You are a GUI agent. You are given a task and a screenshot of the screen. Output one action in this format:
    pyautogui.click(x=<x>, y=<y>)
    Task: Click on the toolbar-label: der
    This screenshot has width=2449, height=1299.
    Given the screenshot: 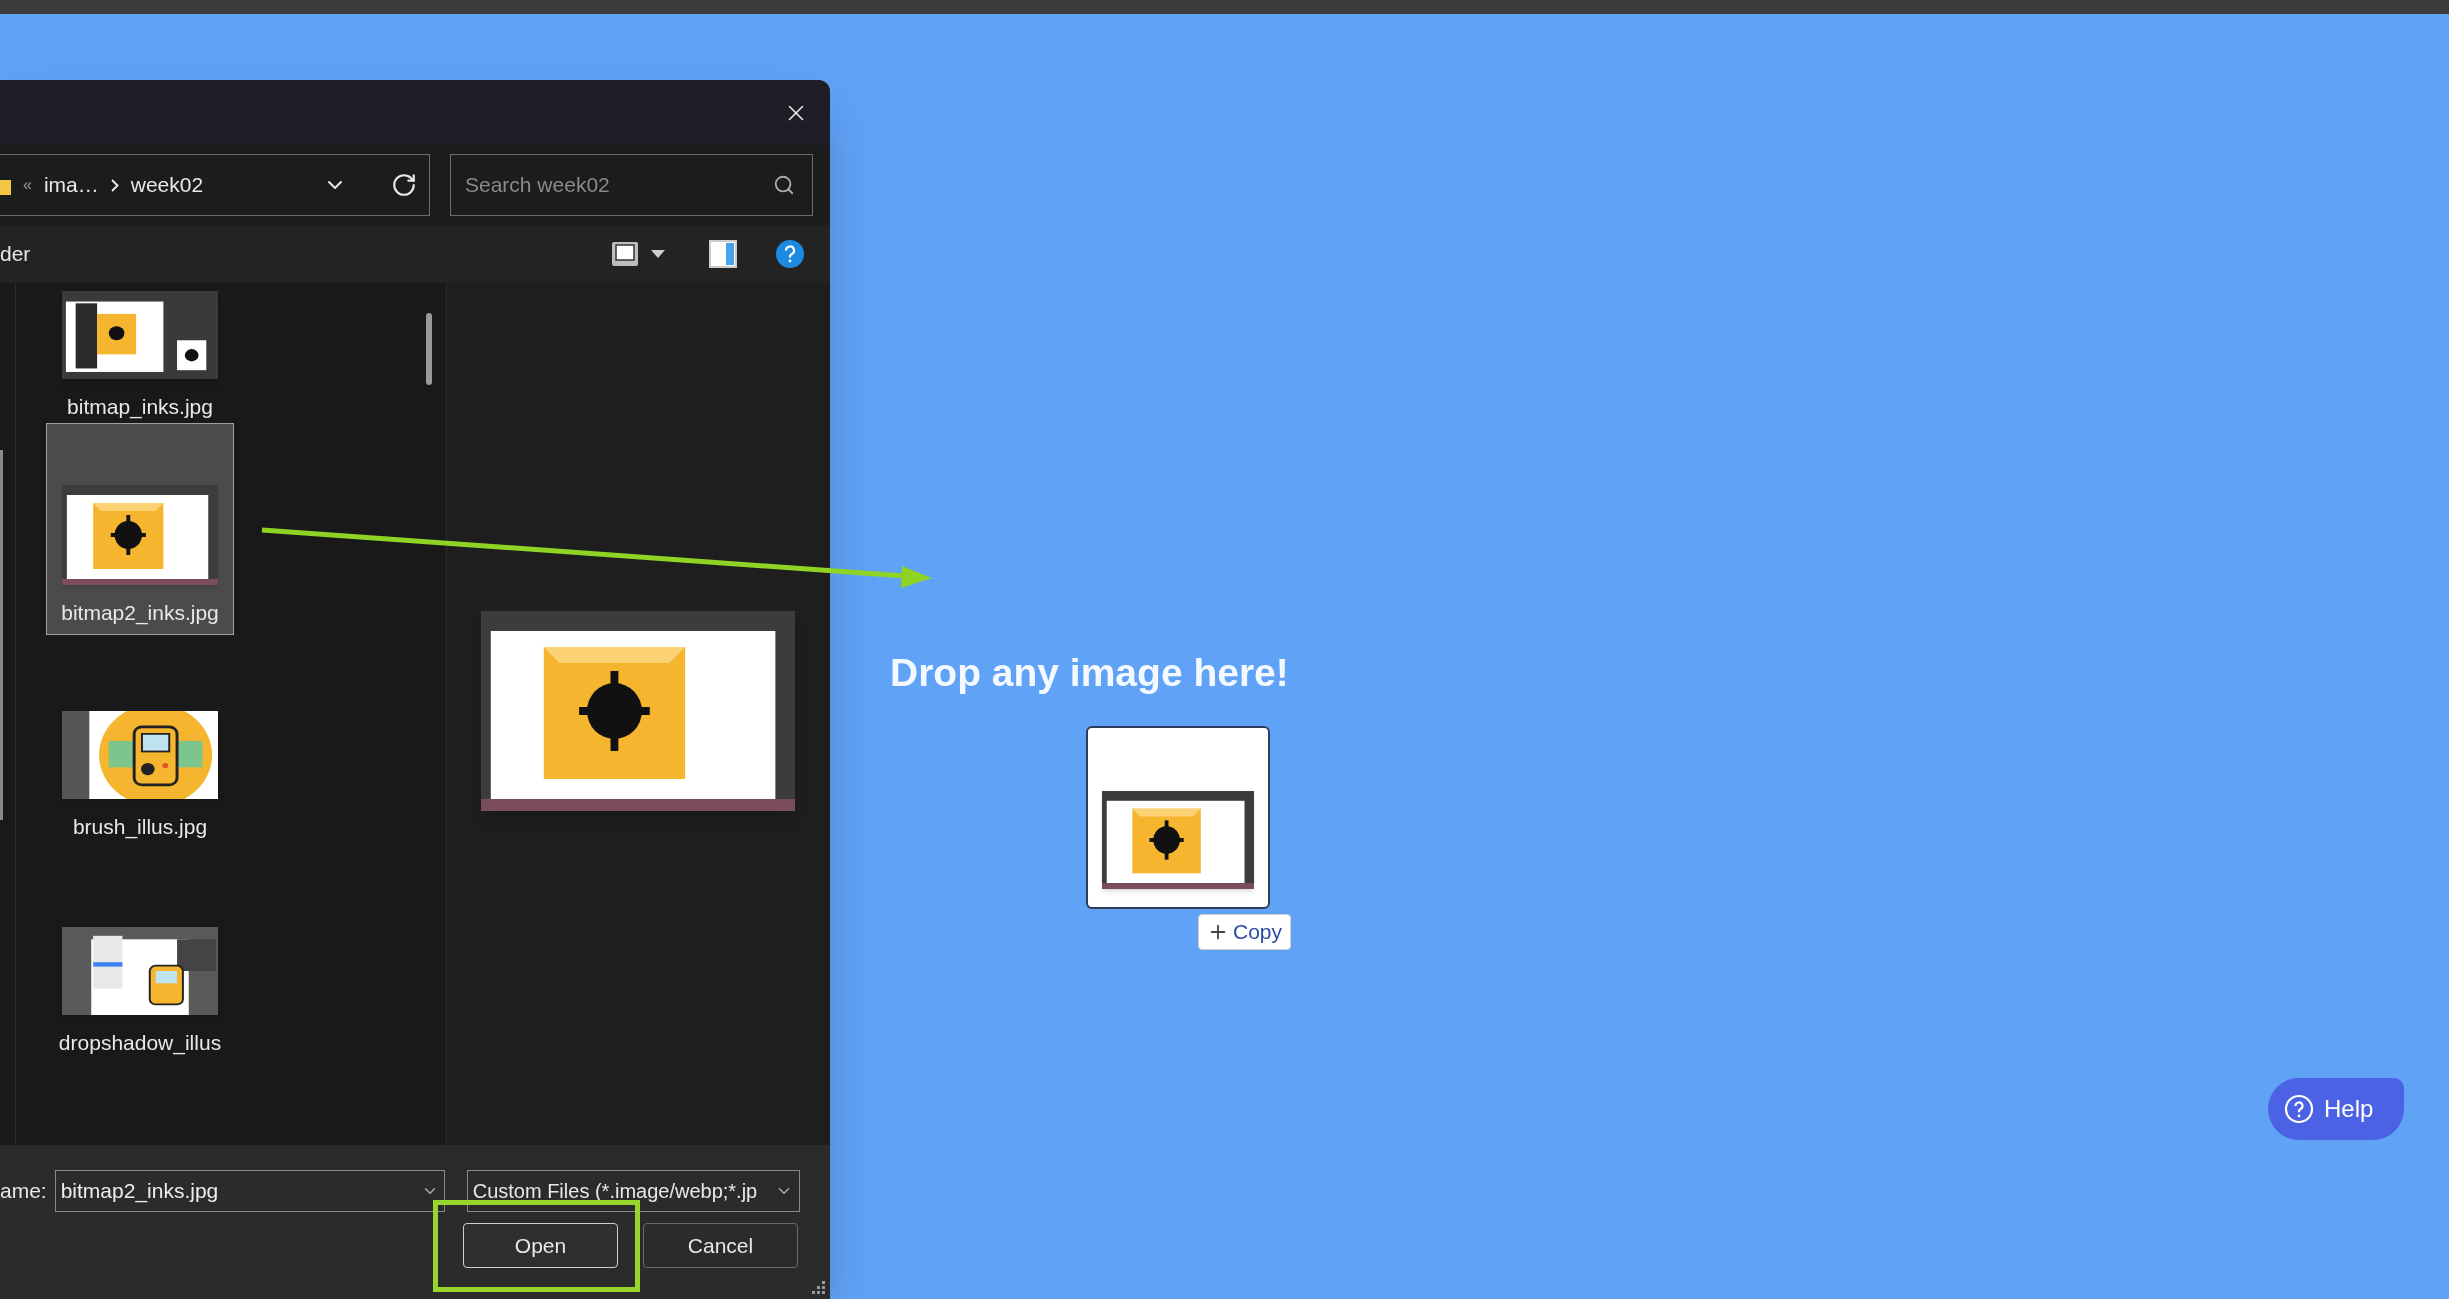 What is the action you would take?
    pyautogui.click(x=15, y=254)
    